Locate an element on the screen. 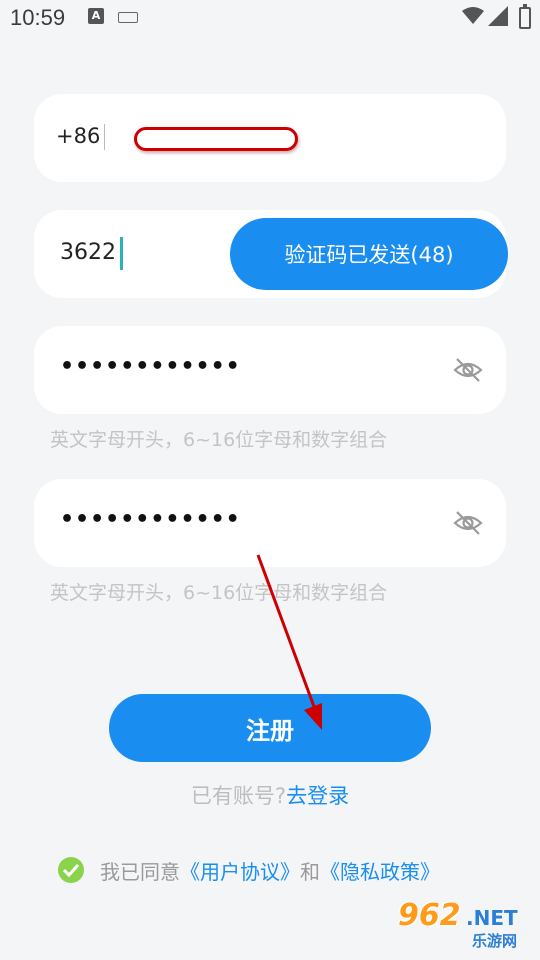 The height and width of the screenshot is (960, 540). agreement-conjunction: 和 is located at coordinates (310, 871).